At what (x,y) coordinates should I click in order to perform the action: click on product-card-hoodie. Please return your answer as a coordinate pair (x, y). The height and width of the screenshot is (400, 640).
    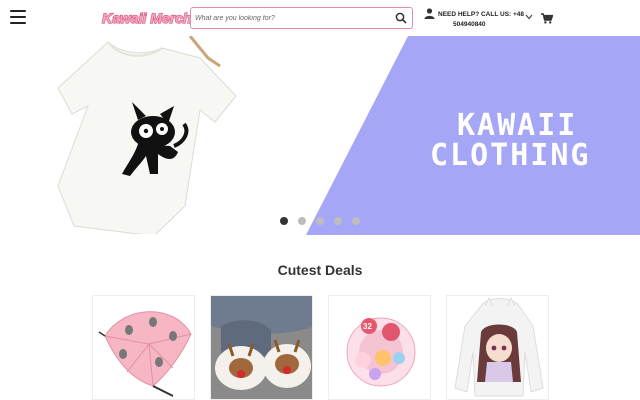
    Looking at the image, I should click on (497, 347).